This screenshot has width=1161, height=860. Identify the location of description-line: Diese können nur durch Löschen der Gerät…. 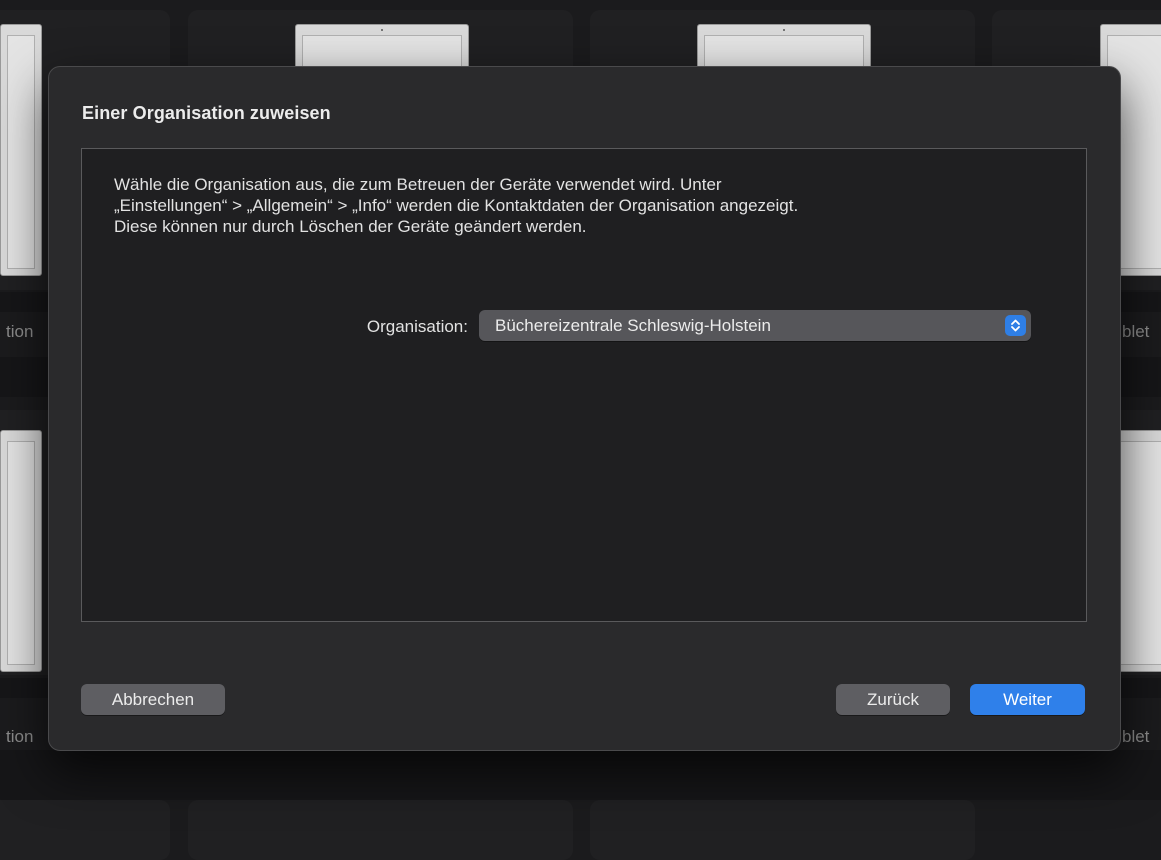
(350, 226).